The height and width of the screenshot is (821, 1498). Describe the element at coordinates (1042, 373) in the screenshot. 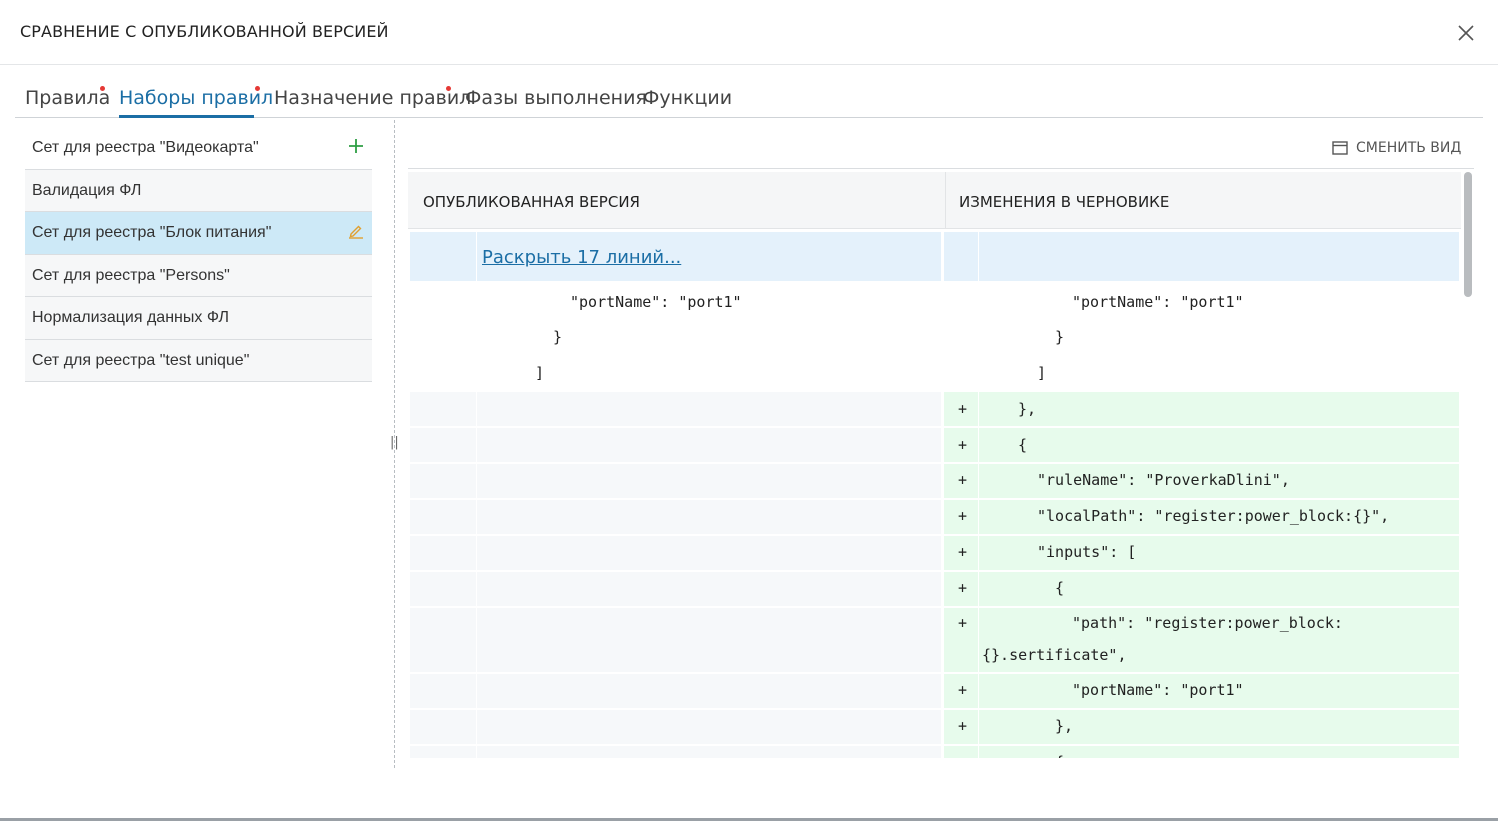

I see `draft-code: ]` at that location.